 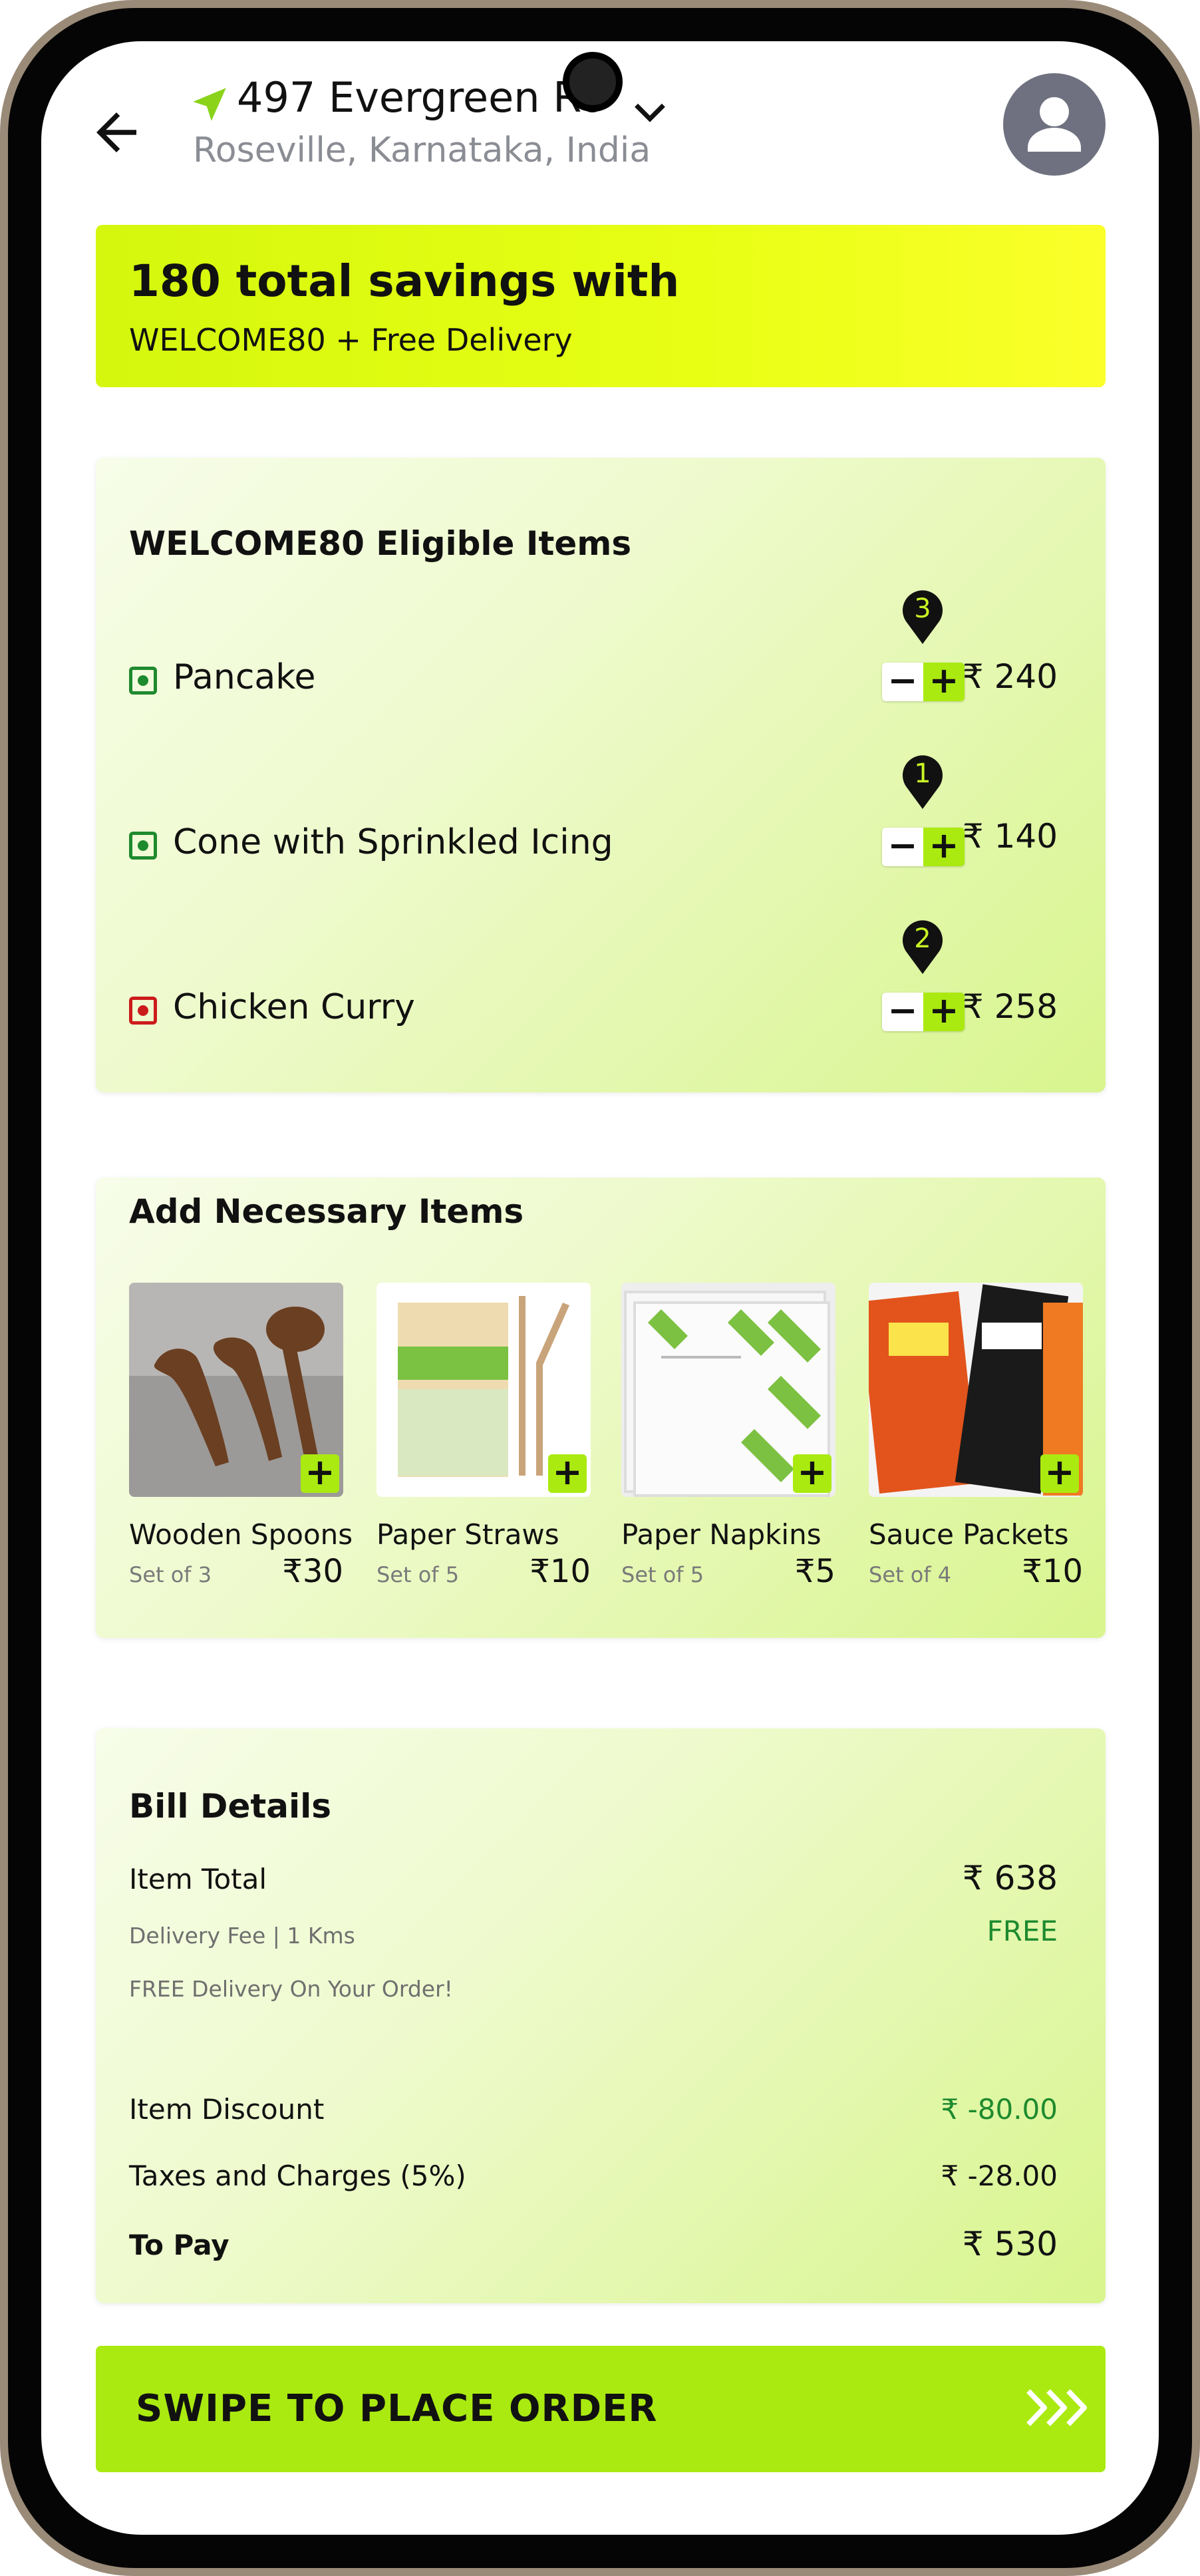 What do you see at coordinates (244, 677) in the screenshot?
I see `item-name: Pancake` at bounding box center [244, 677].